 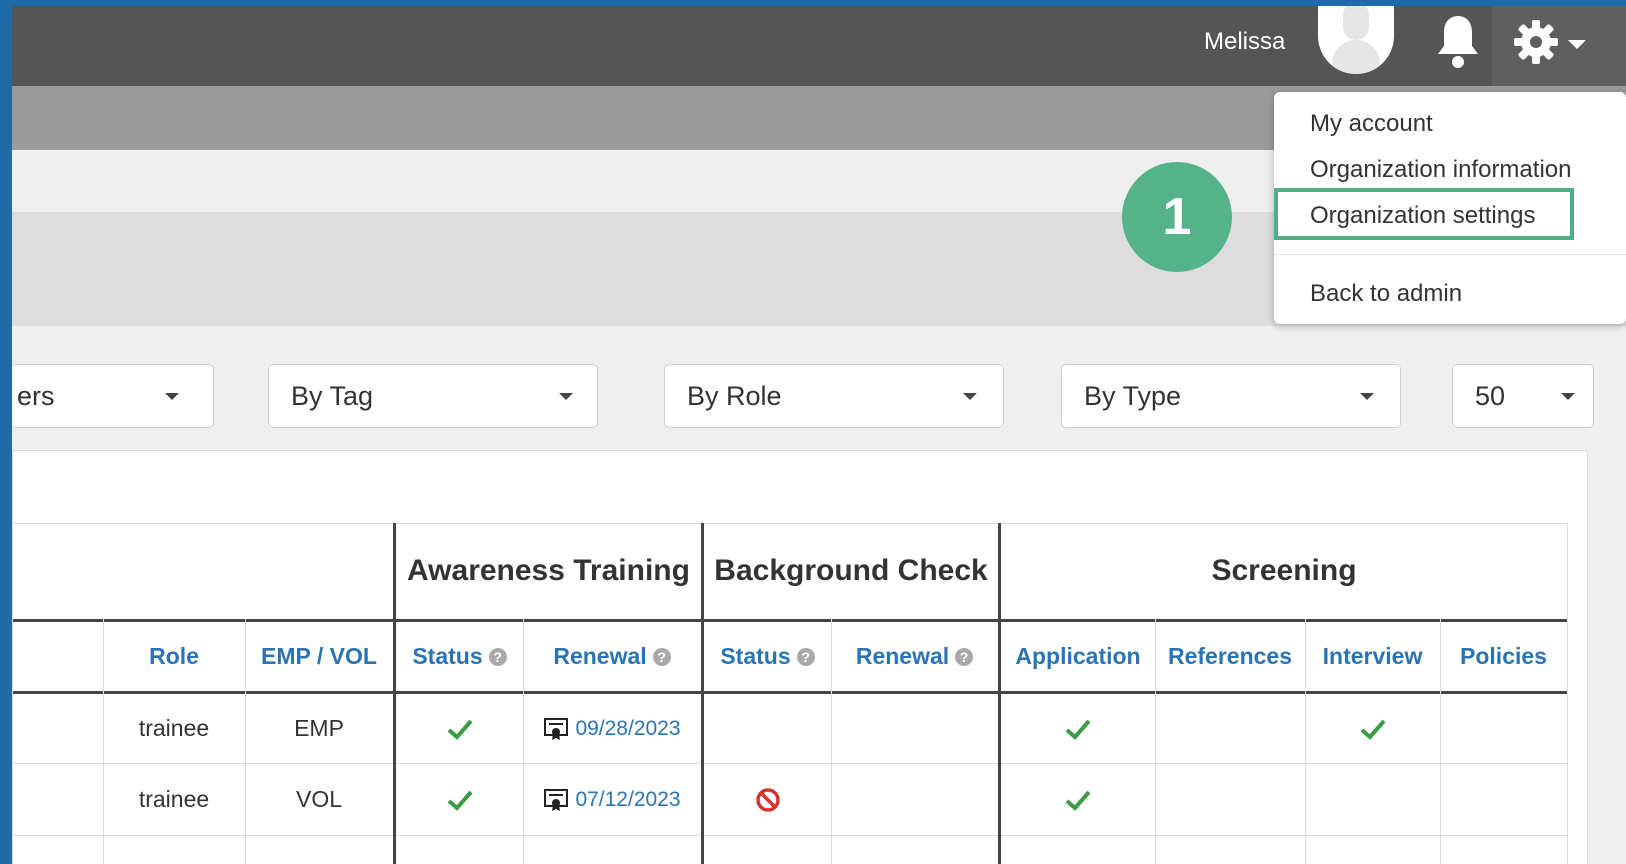 I want to click on renewal-date-link: 09/28/2023, so click(x=627, y=729).